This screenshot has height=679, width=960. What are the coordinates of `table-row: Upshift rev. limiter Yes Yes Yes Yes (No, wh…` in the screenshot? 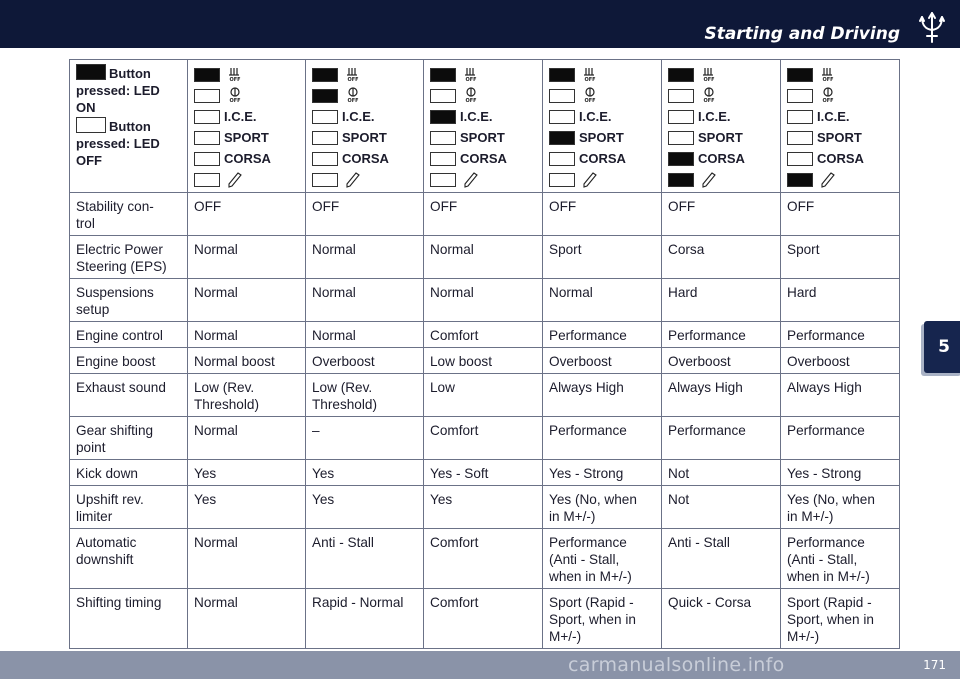 It's located at (484, 507).